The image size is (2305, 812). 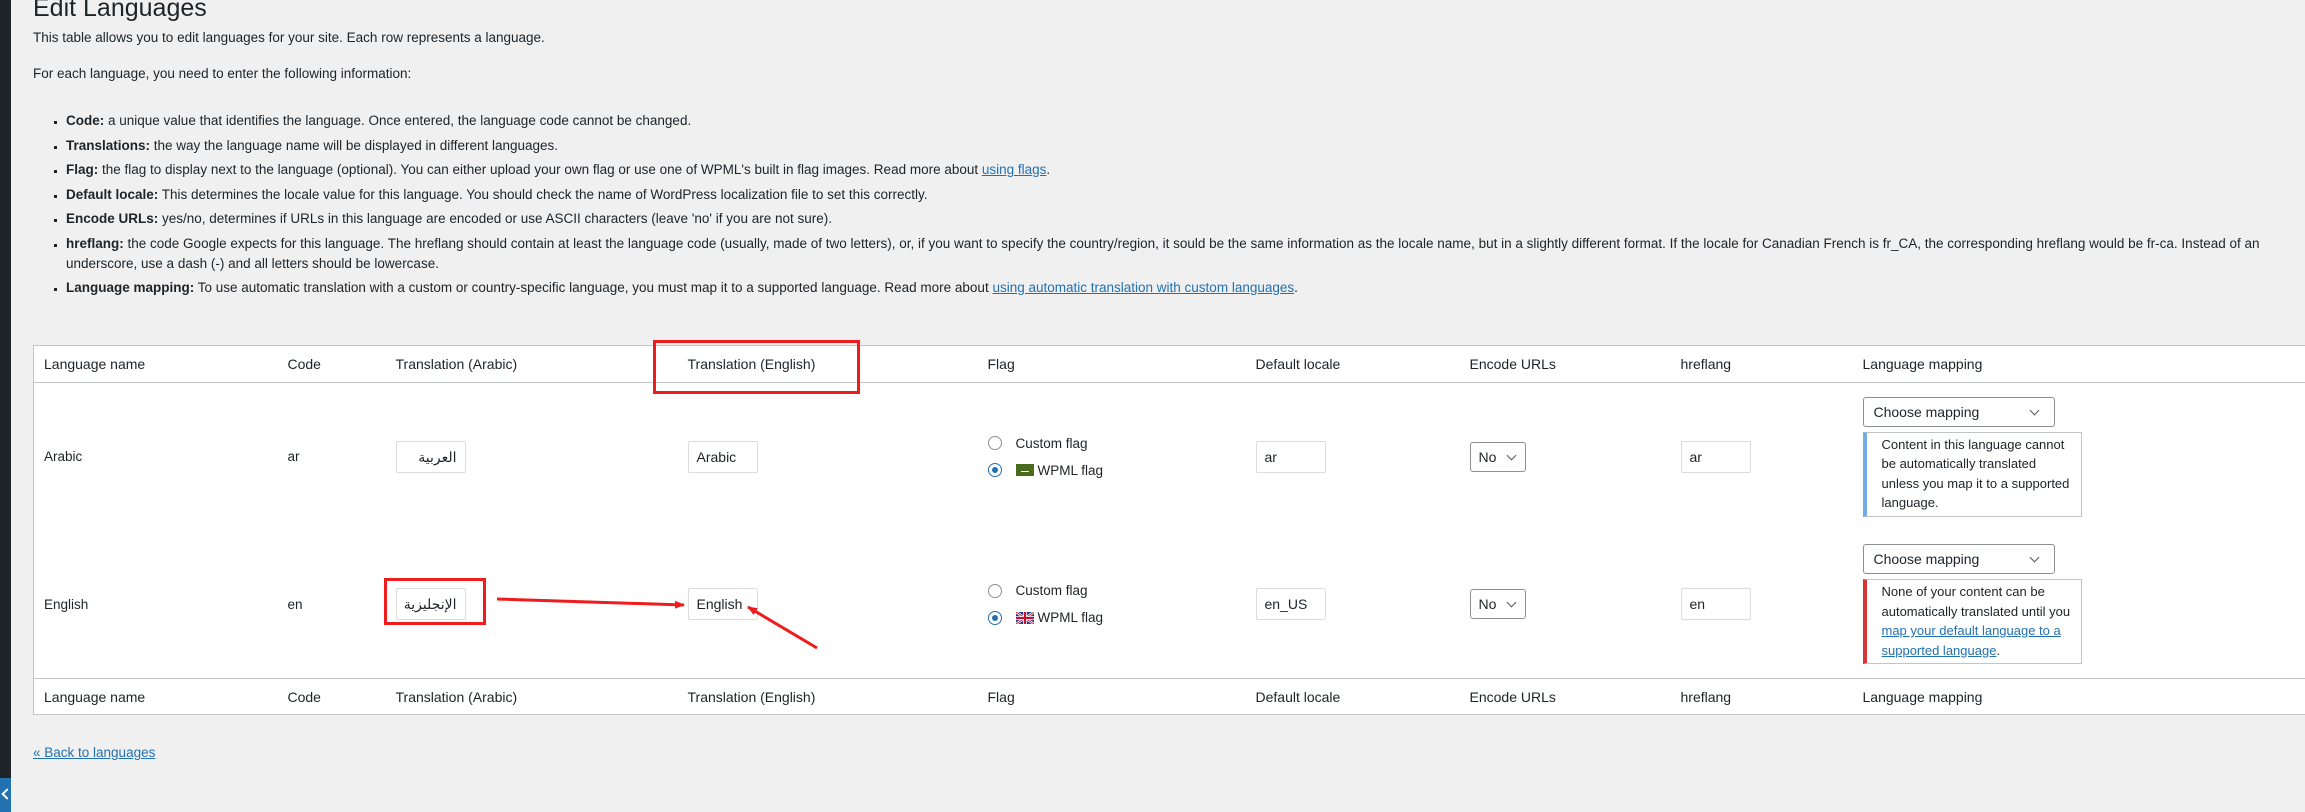 What do you see at coordinates (1111, 696) in the screenshot?
I see `col-footer-flag: Flag` at bounding box center [1111, 696].